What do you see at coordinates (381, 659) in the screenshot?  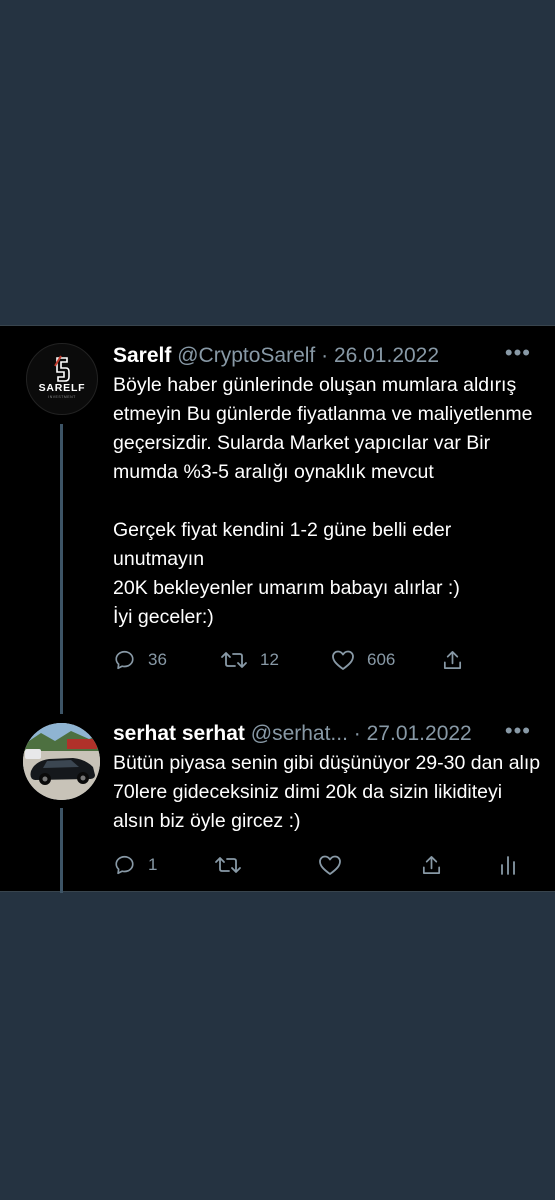 I see `like-count: 606` at bounding box center [381, 659].